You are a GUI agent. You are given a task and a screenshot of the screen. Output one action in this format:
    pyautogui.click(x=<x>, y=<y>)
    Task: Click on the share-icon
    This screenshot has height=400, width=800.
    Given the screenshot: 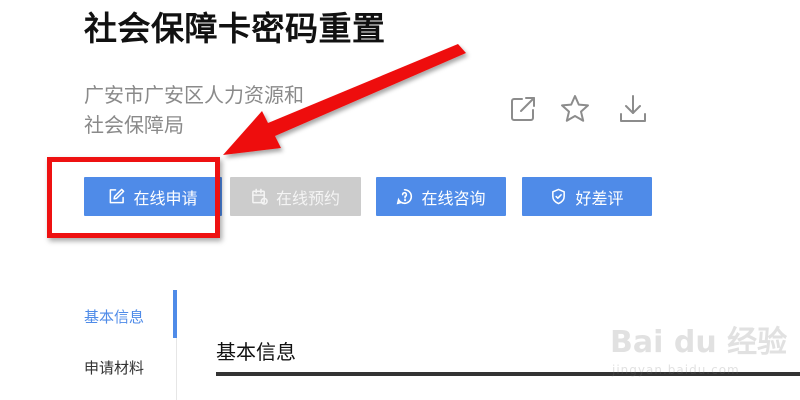 What is the action you would take?
    pyautogui.click(x=523, y=109)
    